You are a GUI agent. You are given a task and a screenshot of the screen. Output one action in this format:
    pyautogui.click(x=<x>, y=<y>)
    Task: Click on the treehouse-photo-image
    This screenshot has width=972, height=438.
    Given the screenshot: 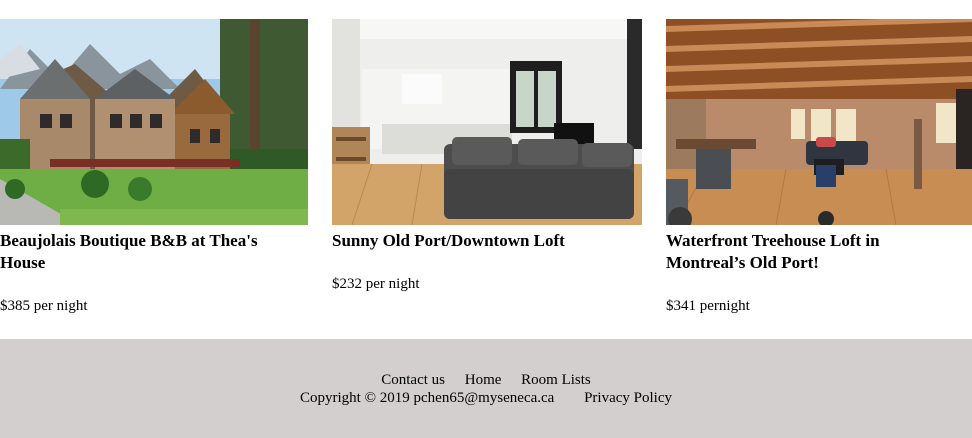 What is the action you would take?
    pyautogui.click(x=819, y=122)
    